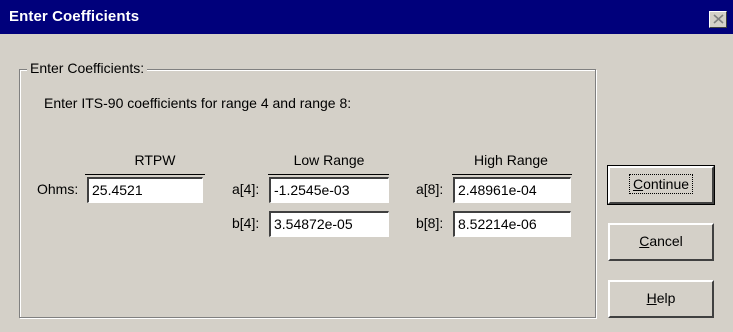 This screenshot has height=332, width=733. Describe the element at coordinates (155, 160) in the screenshot. I see `rtpw-header: RTPW` at that location.